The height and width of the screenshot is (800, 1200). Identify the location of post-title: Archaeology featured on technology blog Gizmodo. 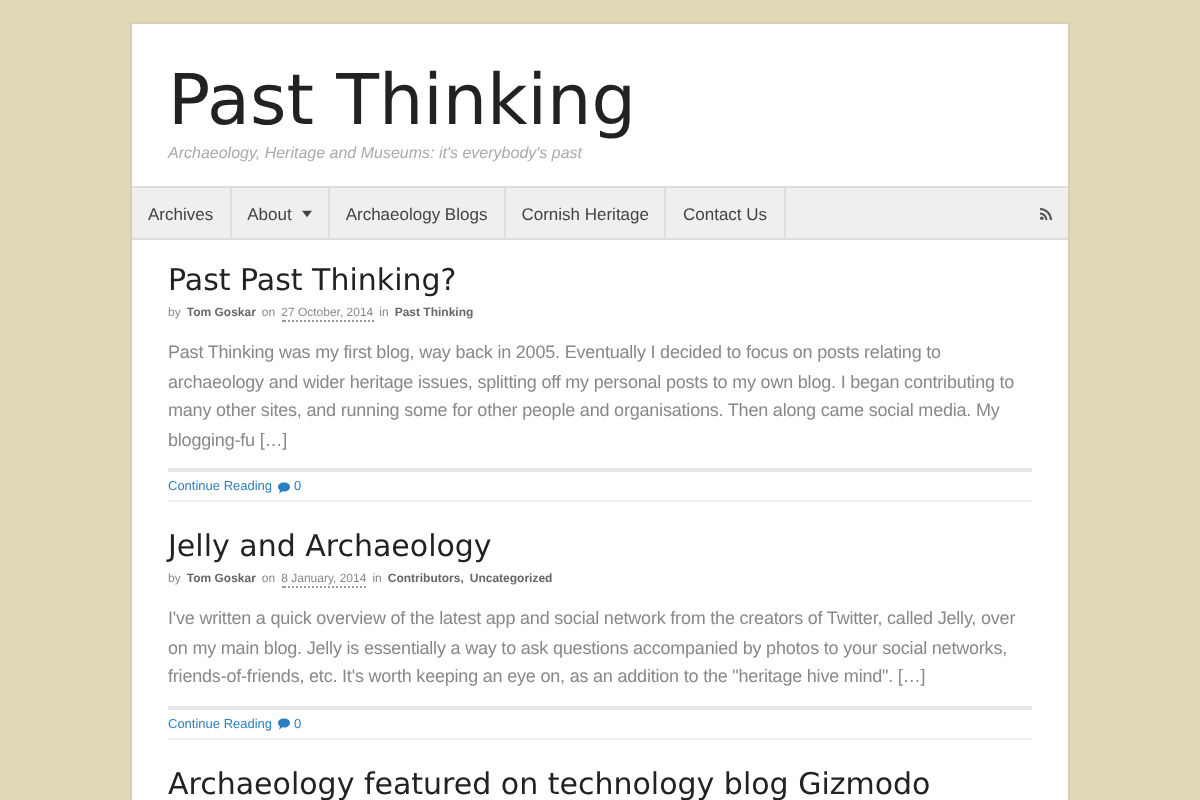
(600, 781).